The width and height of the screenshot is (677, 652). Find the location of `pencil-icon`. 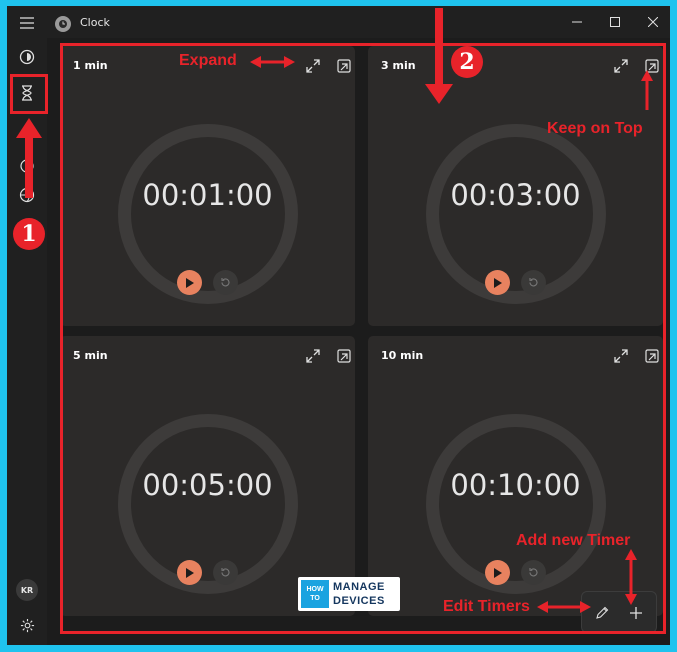

pencil-icon is located at coordinates (602, 612).